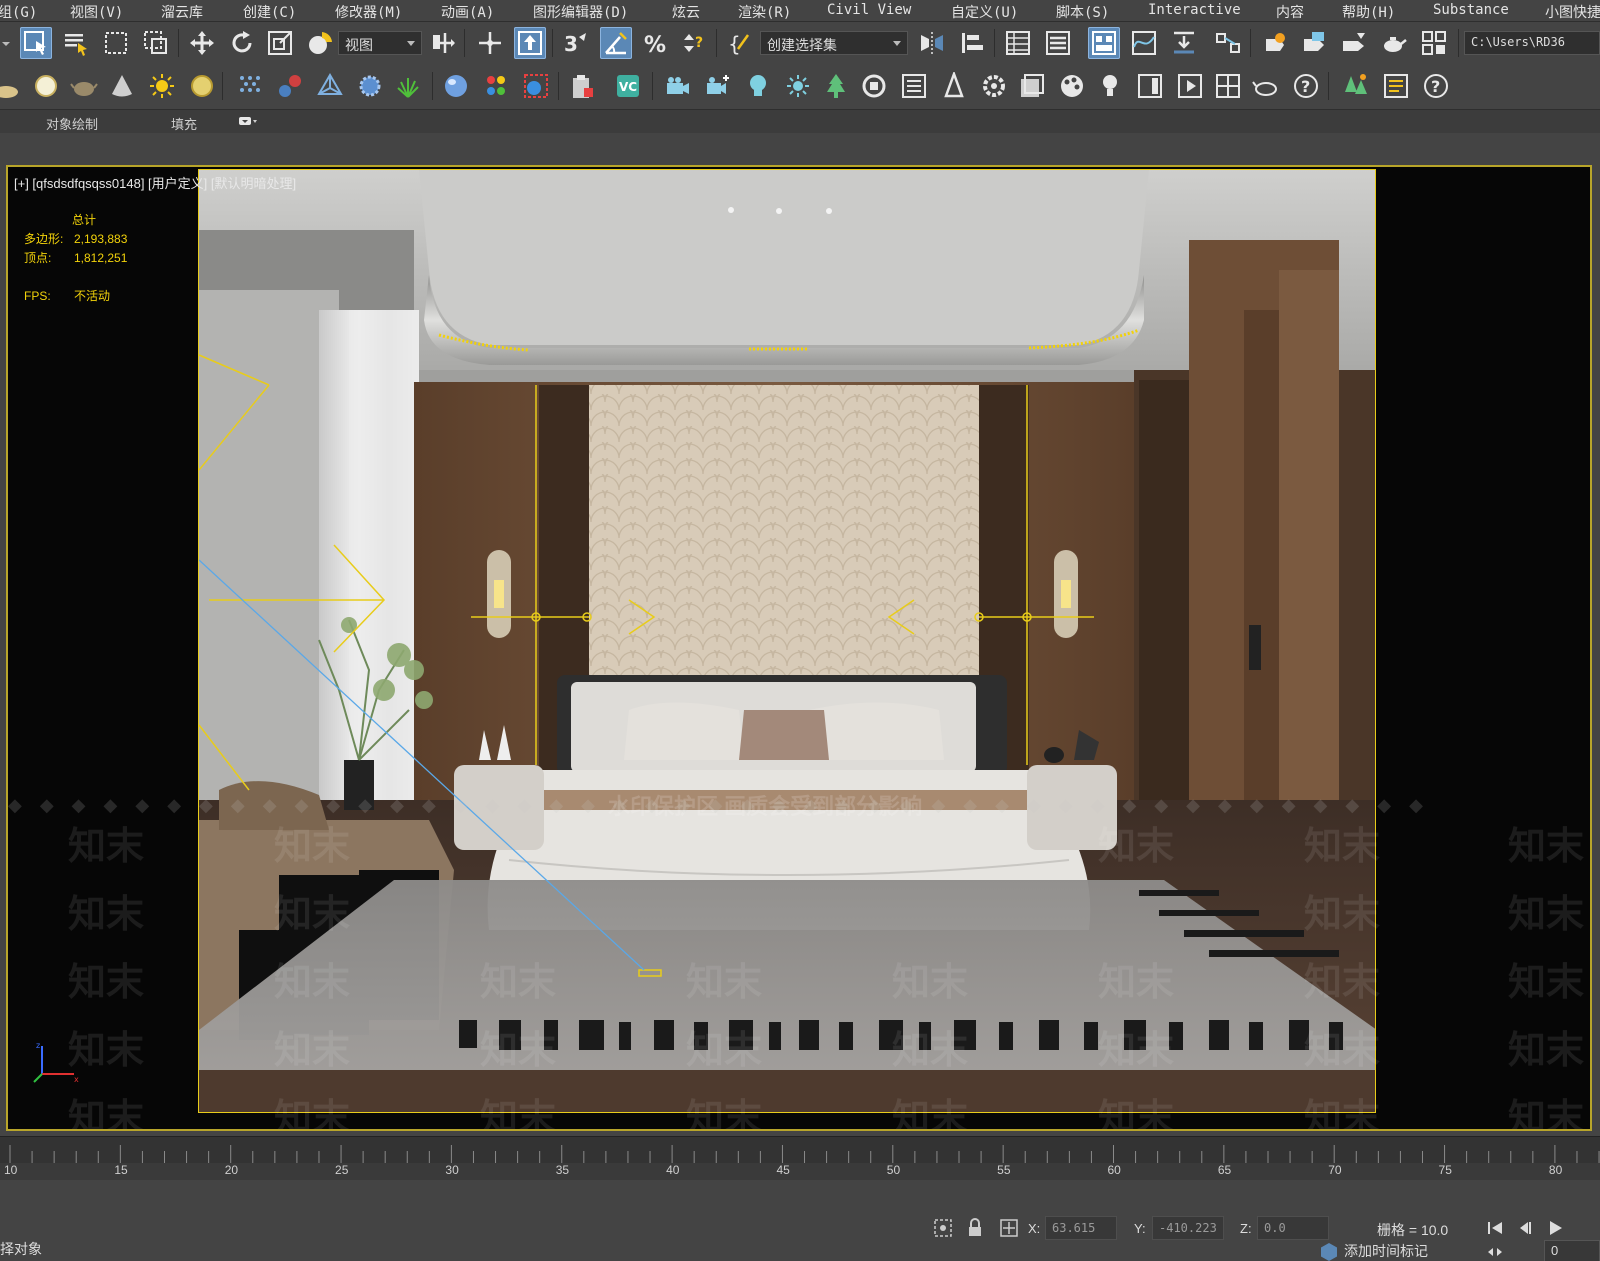  I want to click on snaps-toggle-icon: 3, so click(576, 43).